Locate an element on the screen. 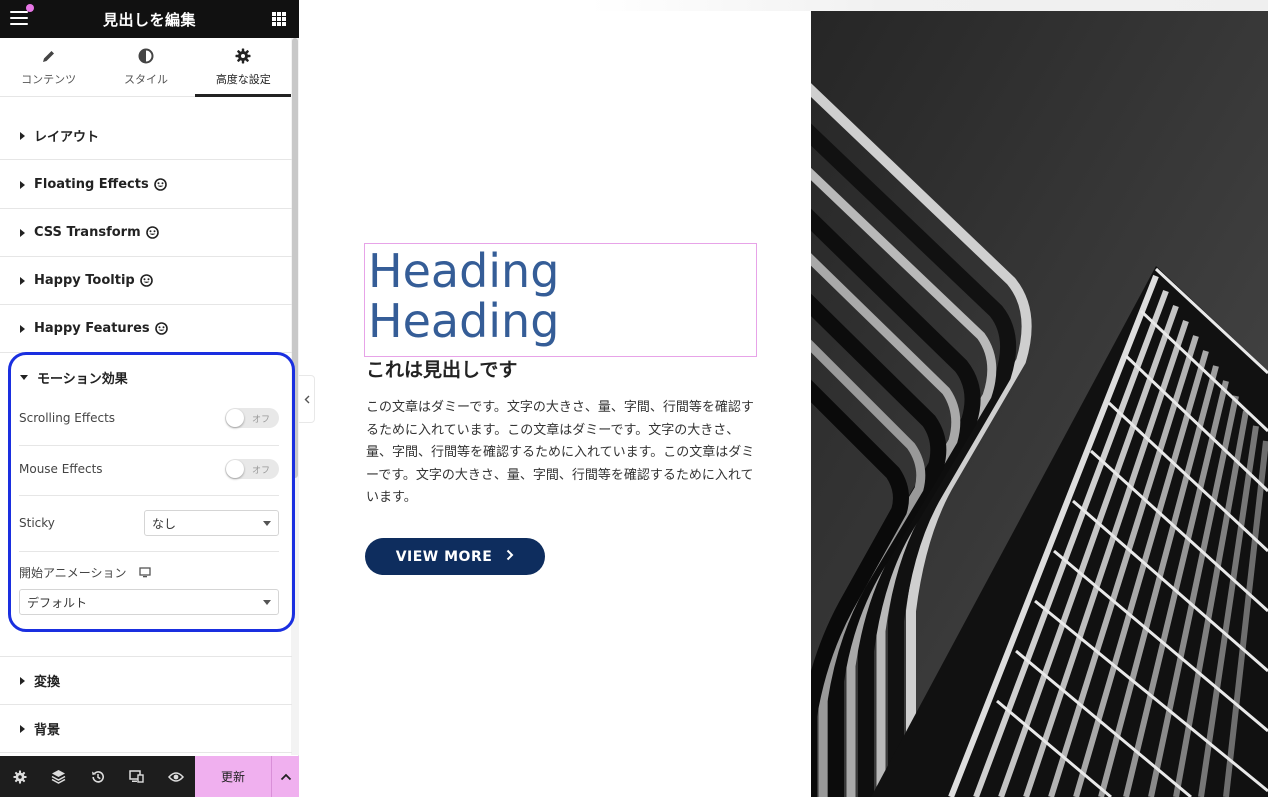  view-more-label: VIEW MORE is located at coordinates (444, 556).